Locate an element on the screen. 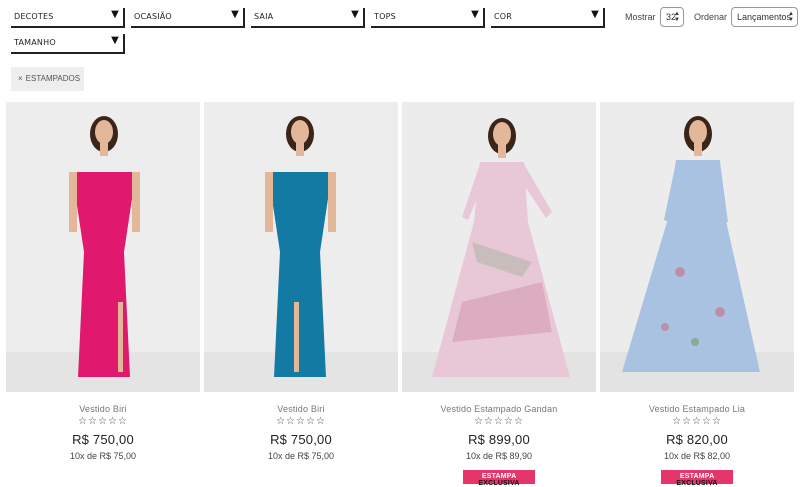 The image size is (800, 487). show-count-select: 32 ▲ ▼ is located at coordinates (672, 17).